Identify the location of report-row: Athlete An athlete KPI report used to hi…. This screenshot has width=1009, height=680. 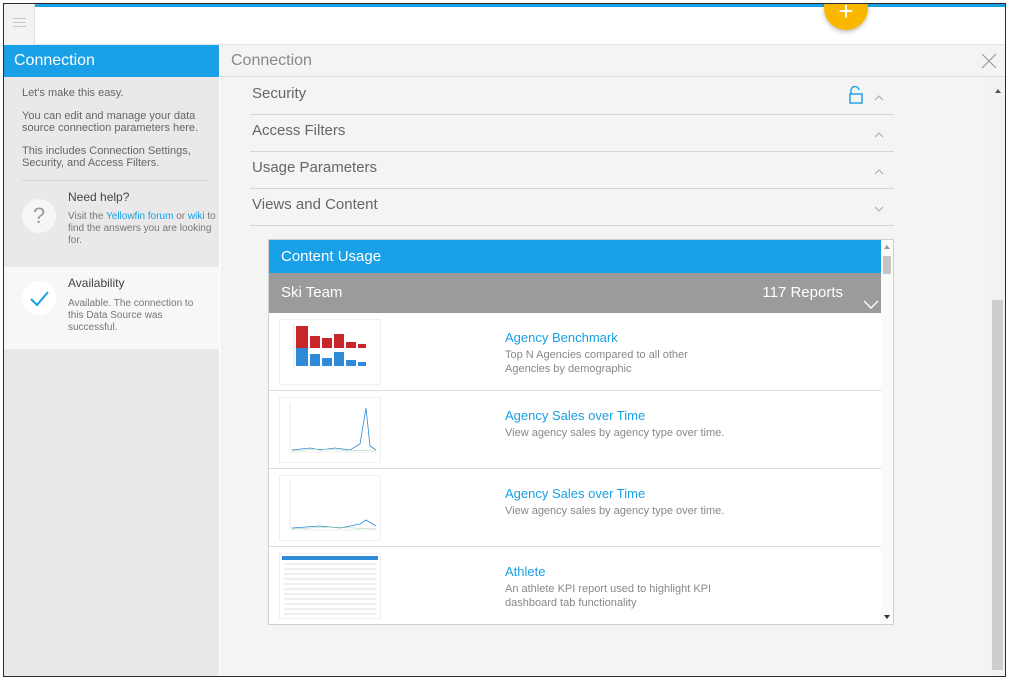
(581, 585).